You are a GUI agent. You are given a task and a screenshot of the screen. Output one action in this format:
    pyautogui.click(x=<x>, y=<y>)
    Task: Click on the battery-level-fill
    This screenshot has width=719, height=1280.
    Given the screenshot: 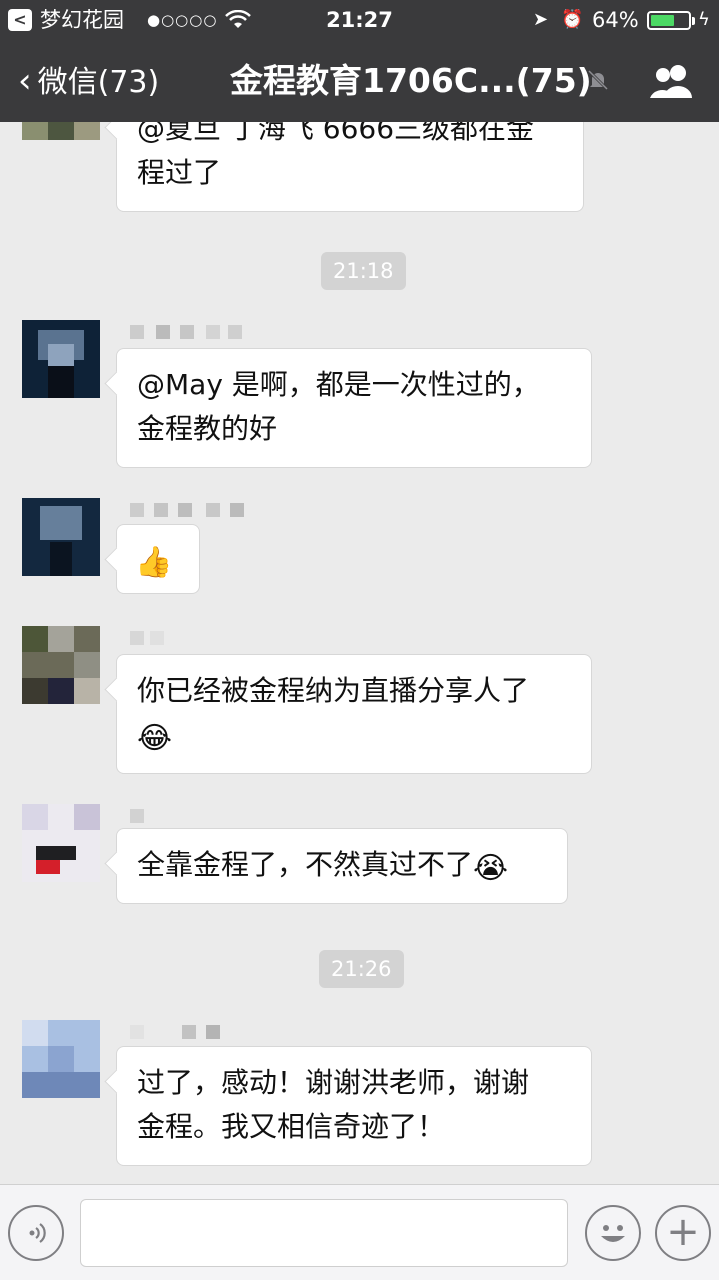 What is the action you would take?
    pyautogui.click(x=663, y=20)
    